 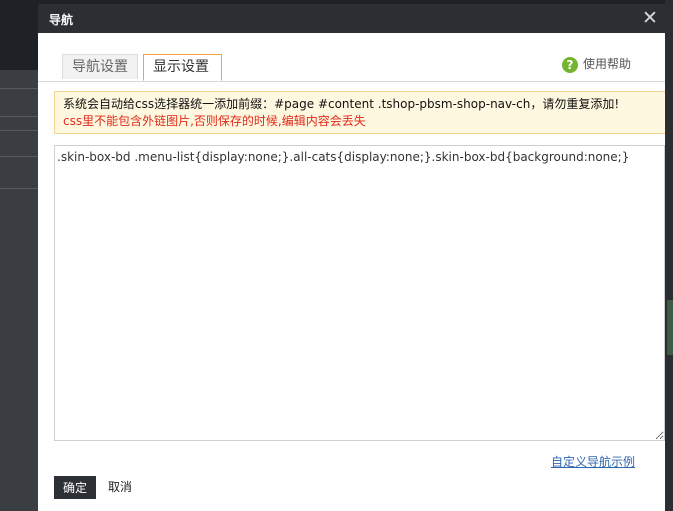 What do you see at coordinates (351, 18) in the screenshot?
I see `dialog-titlebar: 导航 ✕` at bounding box center [351, 18].